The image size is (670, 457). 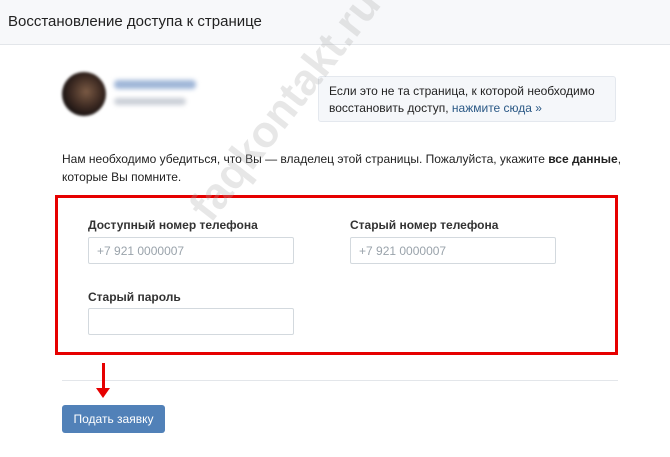 What do you see at coordinates (340, 380) in the screenshot?
I see `divider` at bounding box center [340, 380].